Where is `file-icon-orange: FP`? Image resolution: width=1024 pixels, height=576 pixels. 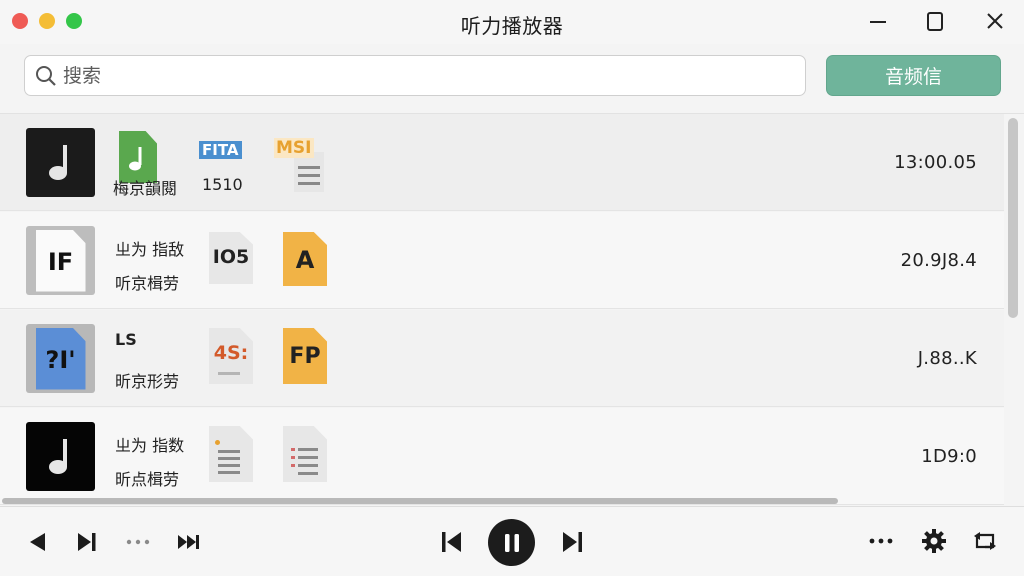
file-icon-orange: FP is located at coordinates (305, 356).